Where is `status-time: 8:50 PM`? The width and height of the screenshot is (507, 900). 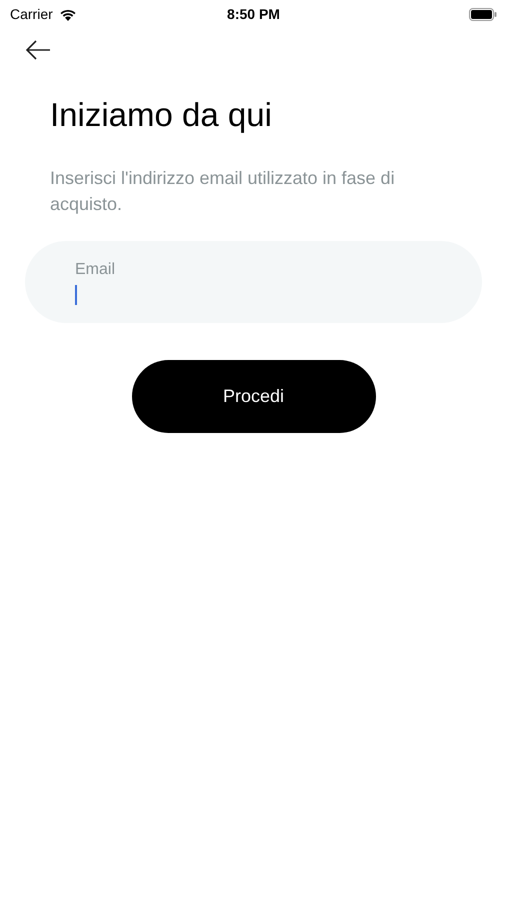 status-time: 8:50 PM is located at coordinates (253, 14).